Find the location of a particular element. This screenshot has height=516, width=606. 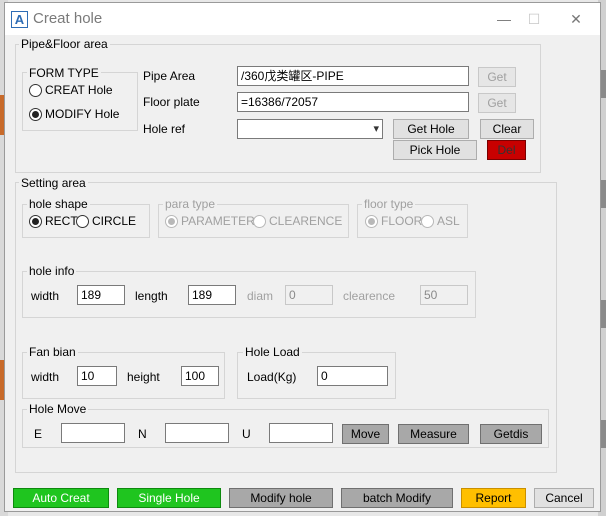

fan-height-label: height is located at coordinates (143, 377).